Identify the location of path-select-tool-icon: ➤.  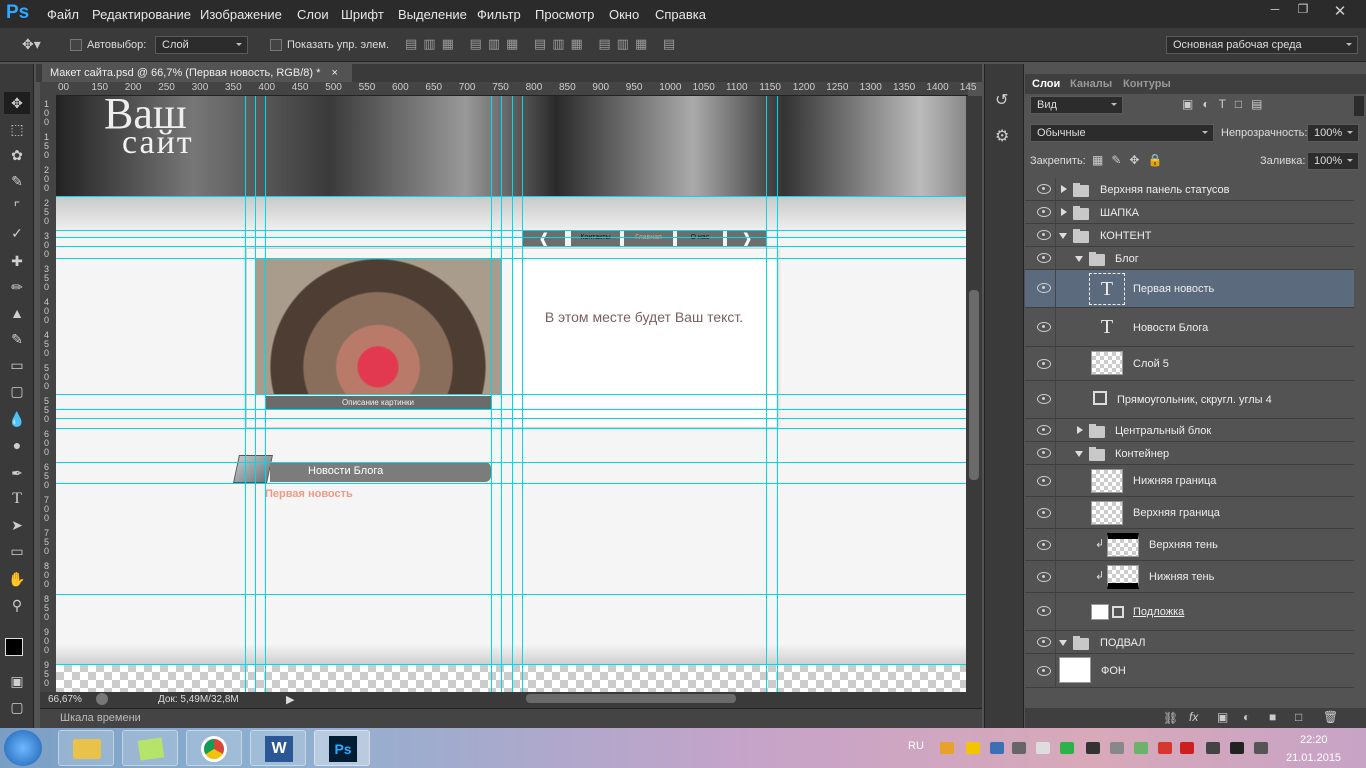
(17, 525).